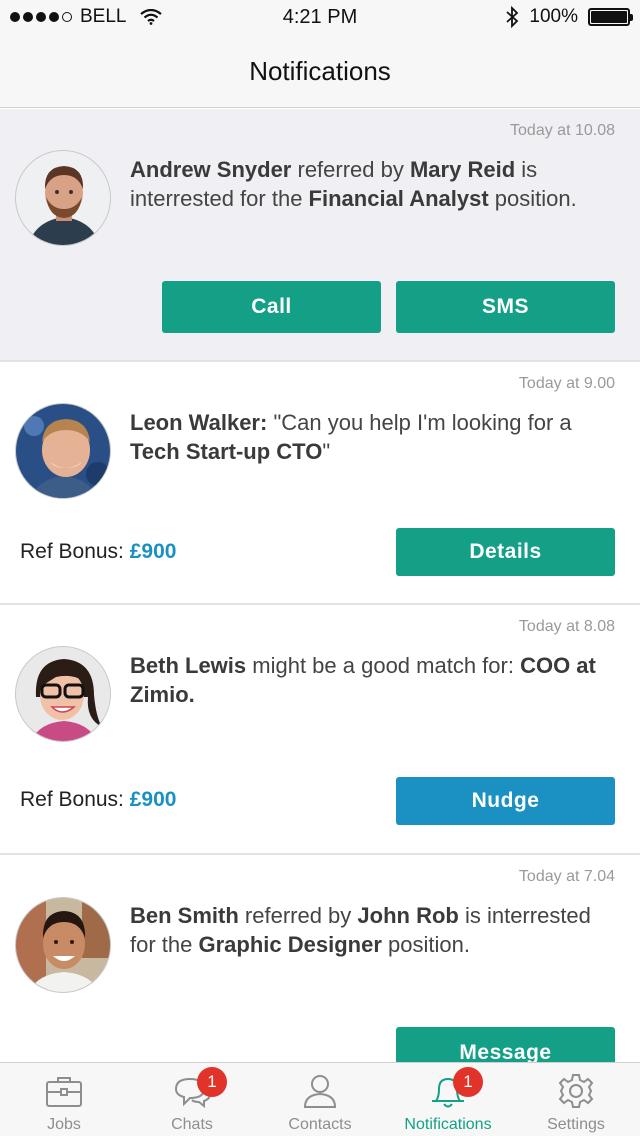 Image resolution: width=640 pixels, height=1136 pixels. I want to click on message-text: "Can you help I'm looking for a, so click(419, 422).